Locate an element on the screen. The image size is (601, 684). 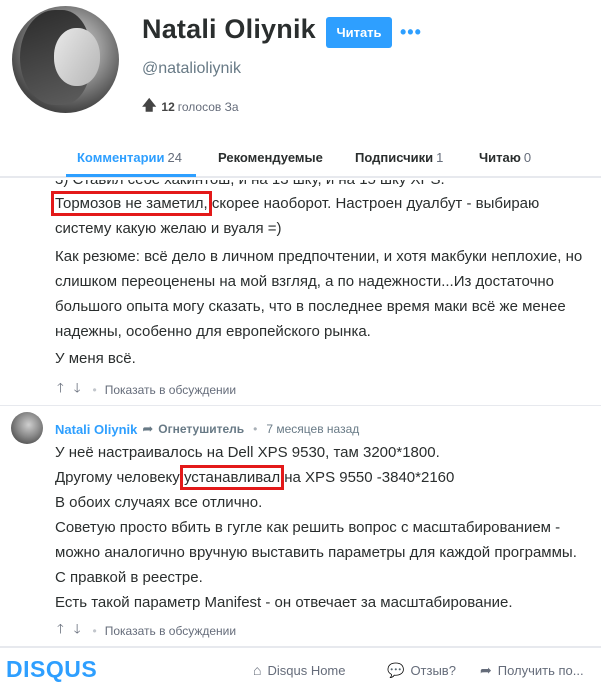
disqus-home-label: Disqus Home is located at coordinates (306, 670).